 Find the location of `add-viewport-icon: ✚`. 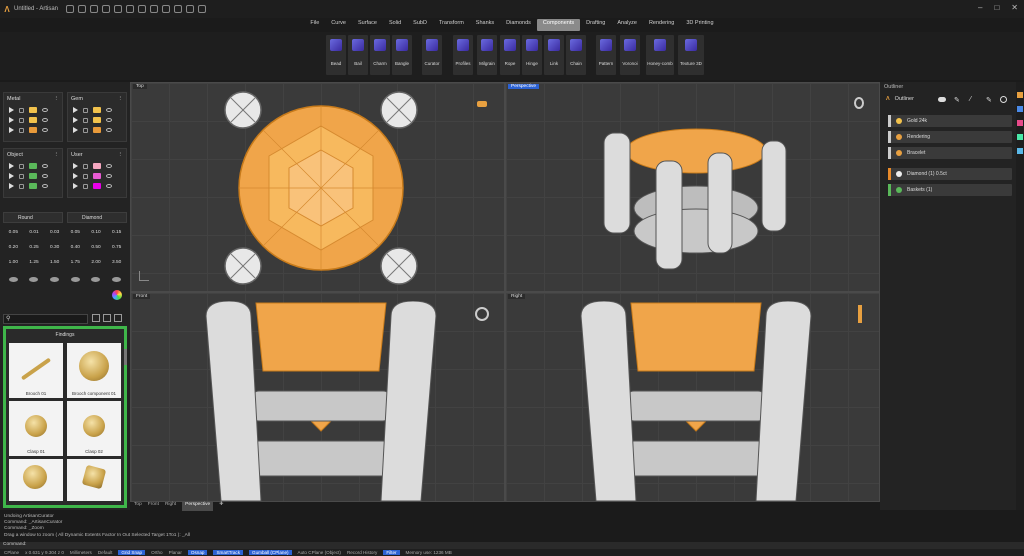

add-viewport-icon: ✚ is located at coordinates (221, 506).